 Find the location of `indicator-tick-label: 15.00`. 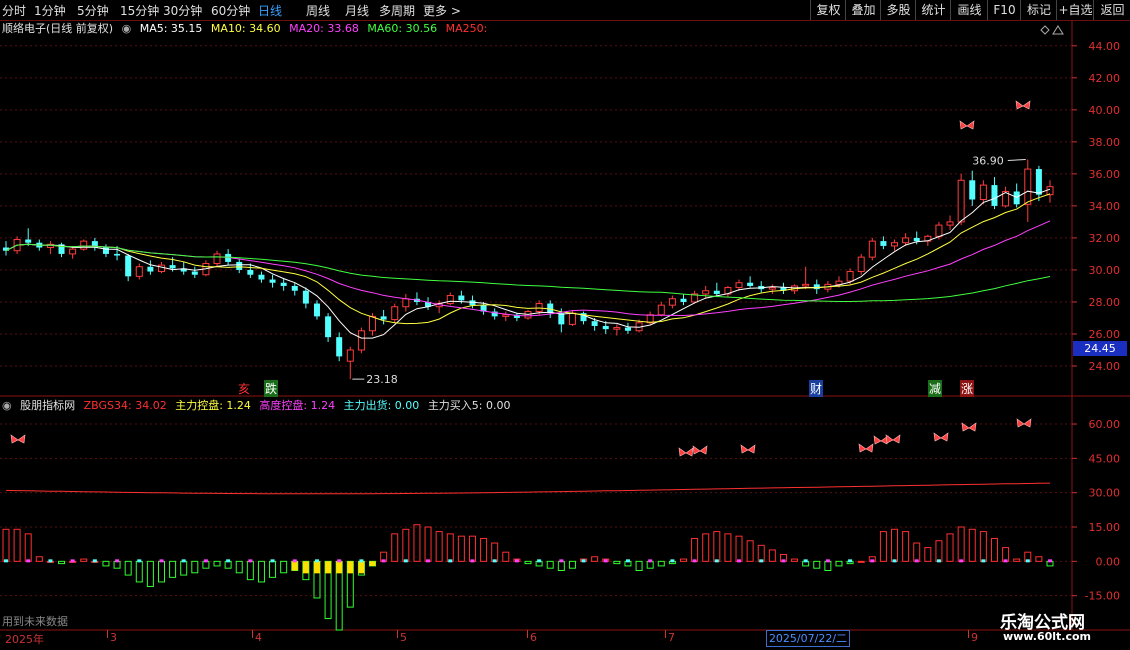

indicator-tick-label: 15.00 is located at coordinates (1105, 527).